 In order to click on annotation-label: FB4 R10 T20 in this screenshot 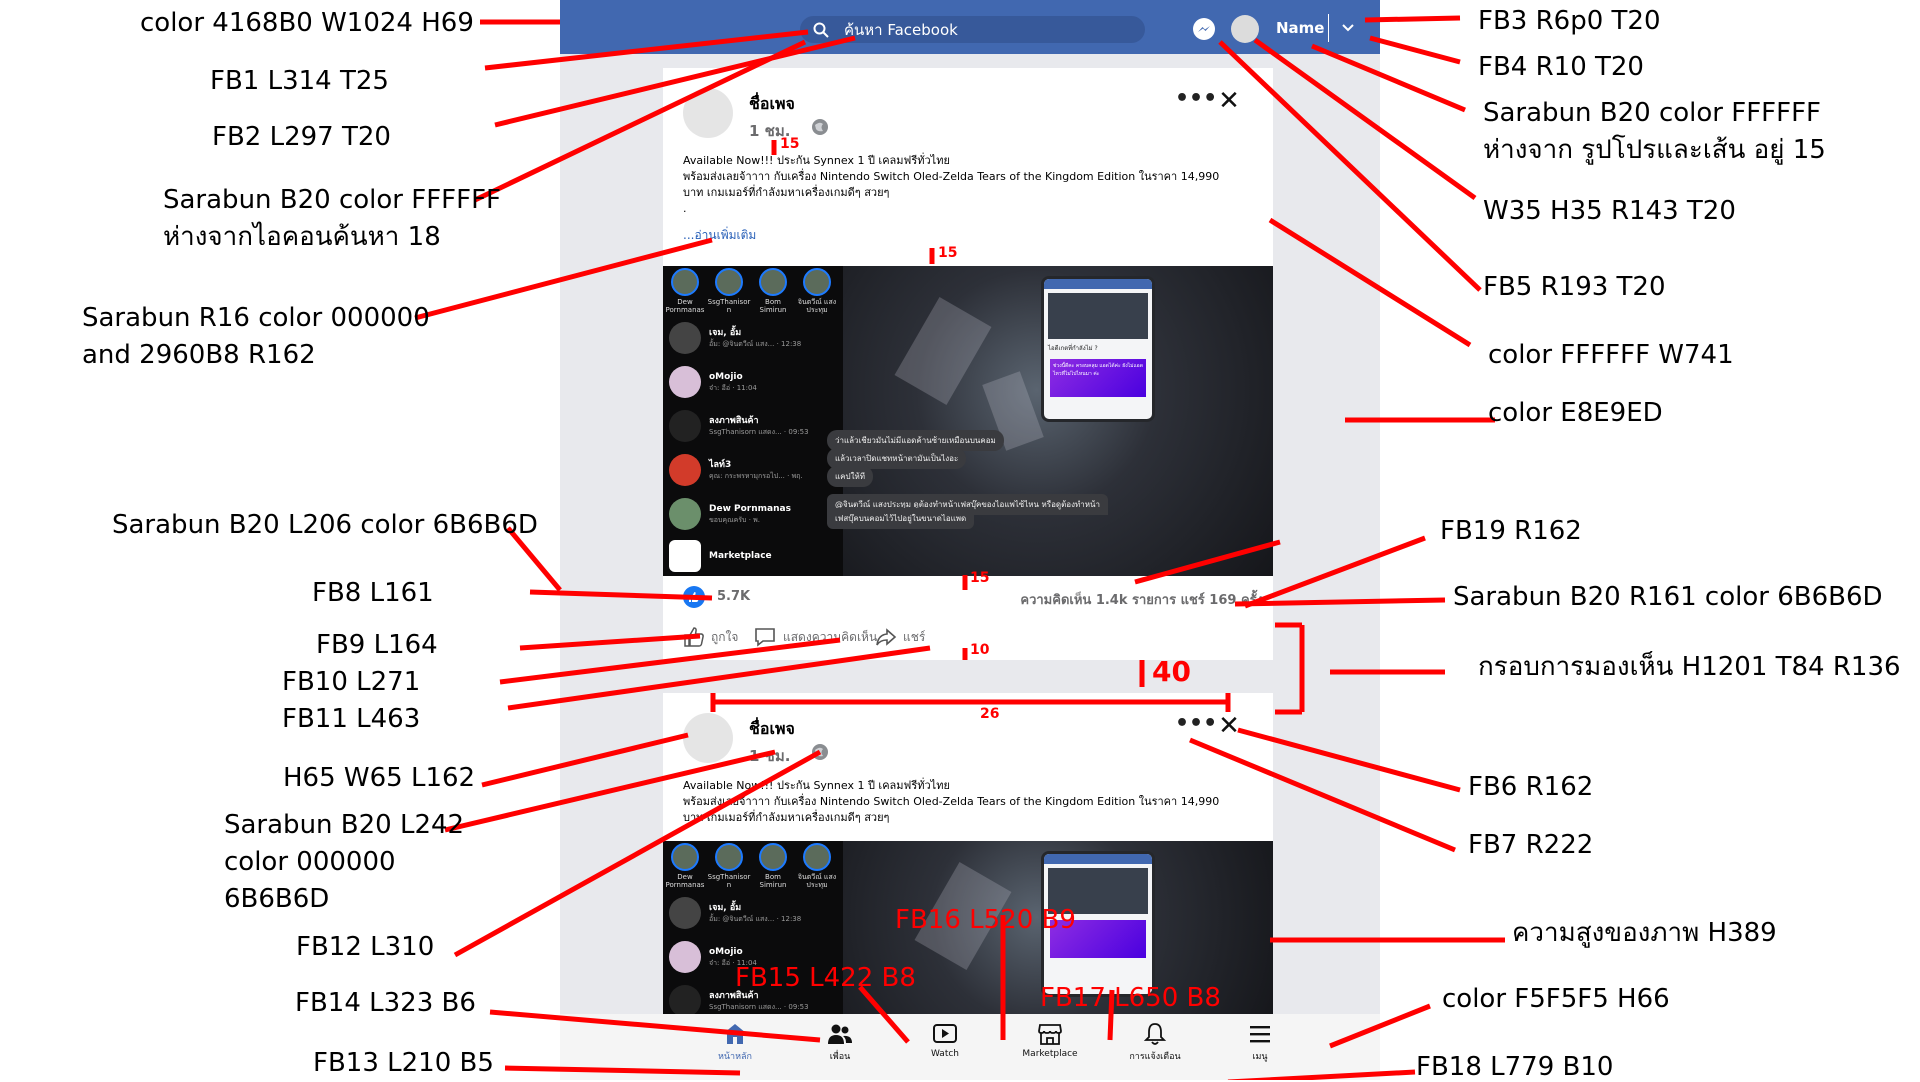, I will do `click(1561, 67)`.